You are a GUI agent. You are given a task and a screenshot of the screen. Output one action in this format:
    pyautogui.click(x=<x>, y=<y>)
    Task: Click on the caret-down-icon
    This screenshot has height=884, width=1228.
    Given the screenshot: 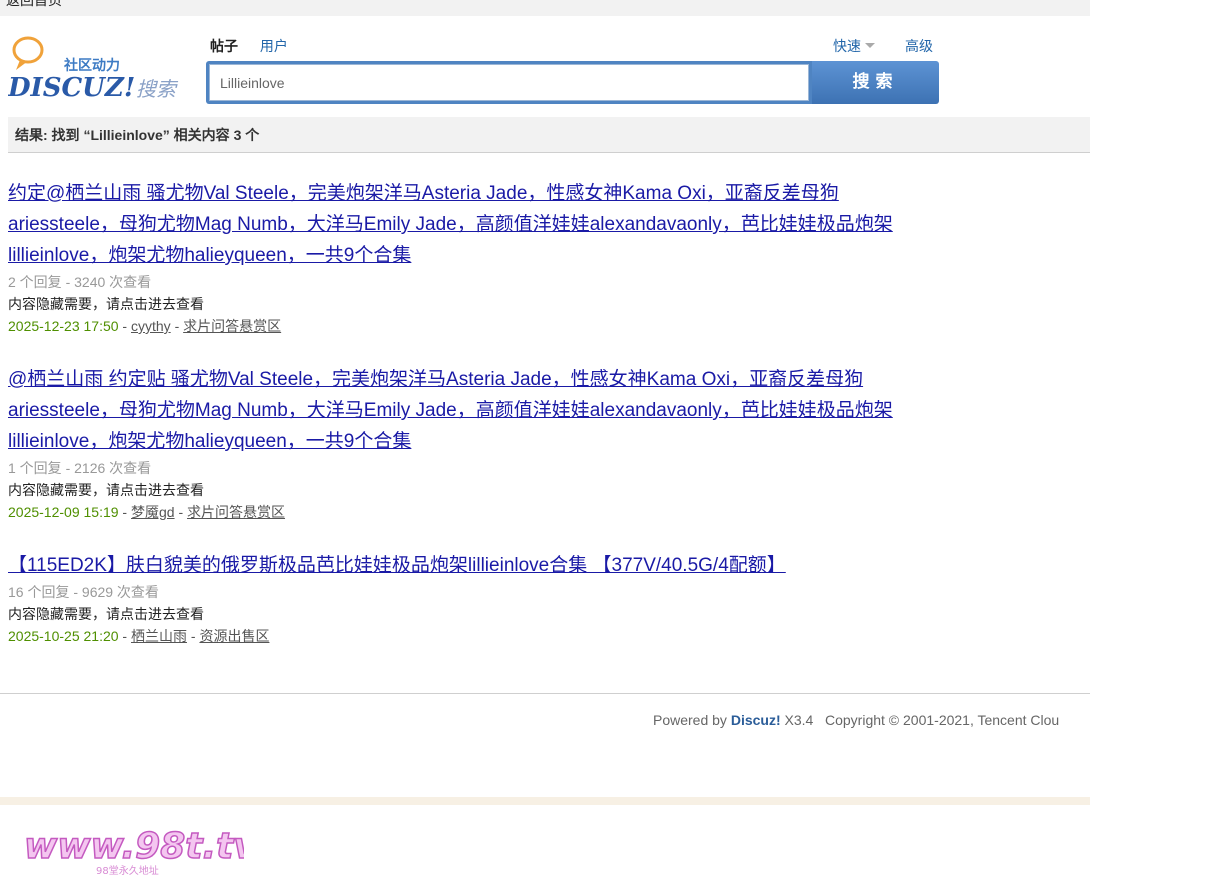 What is the action you would take?
    pyautogui.click(x=870, y=45)
    